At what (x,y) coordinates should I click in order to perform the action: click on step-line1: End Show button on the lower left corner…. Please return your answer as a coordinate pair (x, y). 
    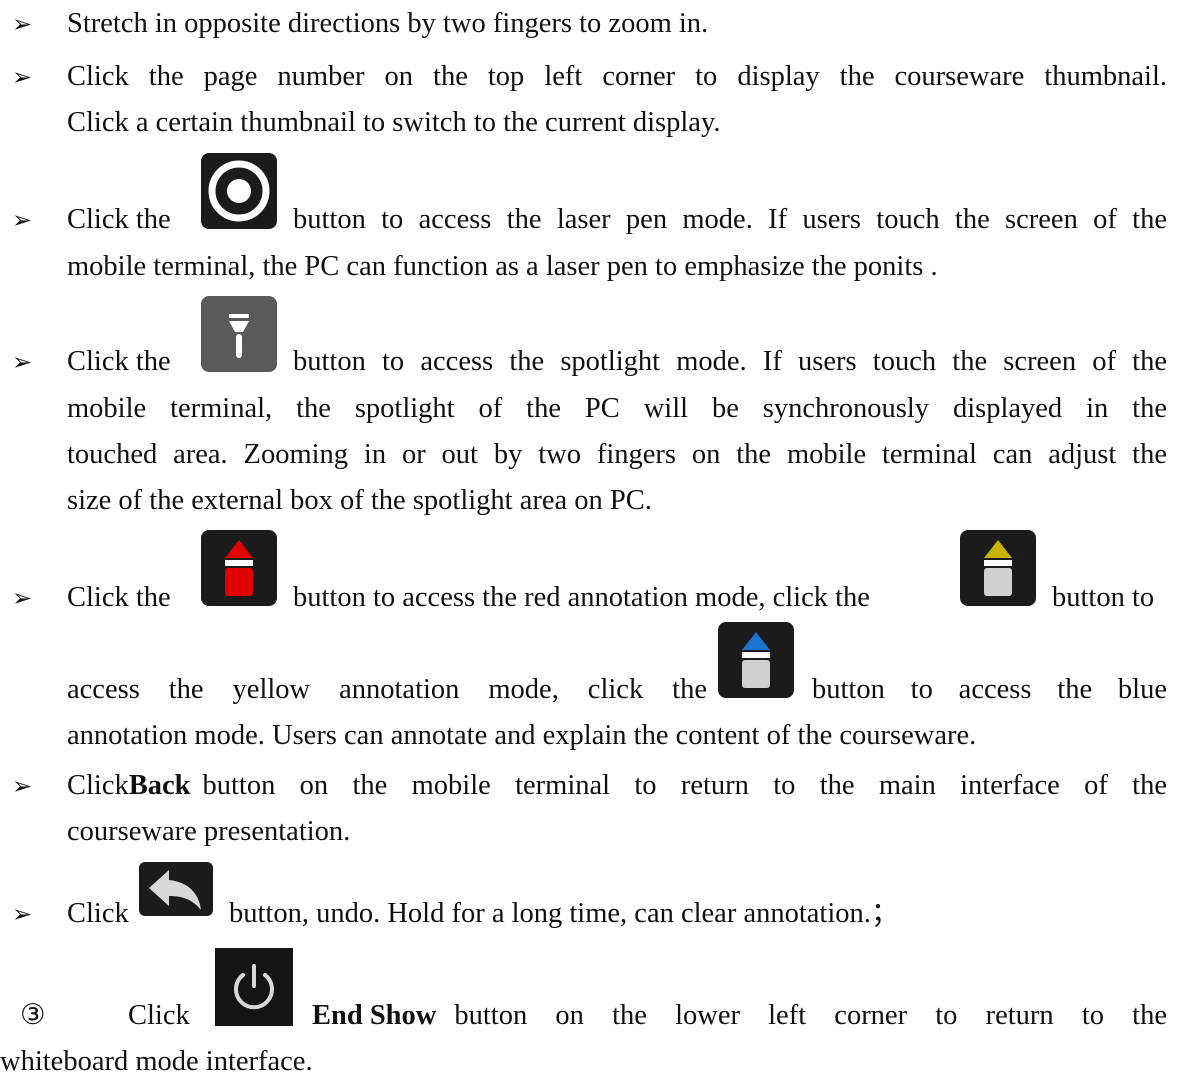
    Looking at the image, I should click on (739, 1016).